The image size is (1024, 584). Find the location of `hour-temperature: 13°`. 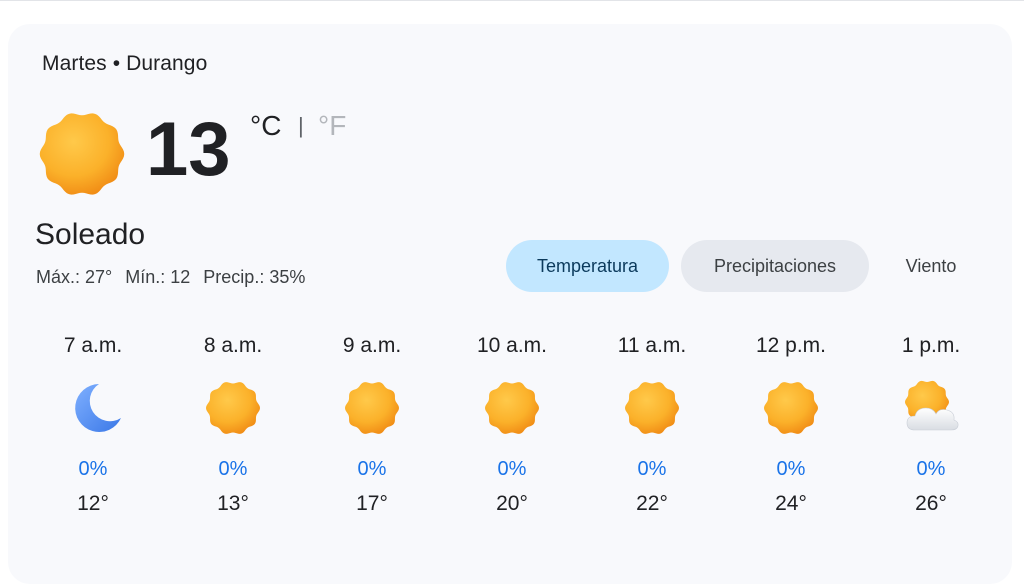

hour-temperature: 13° is located at coordinates (233, 503).